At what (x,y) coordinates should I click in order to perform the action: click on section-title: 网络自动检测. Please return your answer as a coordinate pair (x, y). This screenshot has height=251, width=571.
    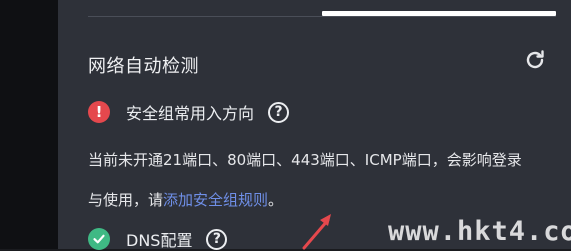
    Looking at the image, I should click on (143, 66).